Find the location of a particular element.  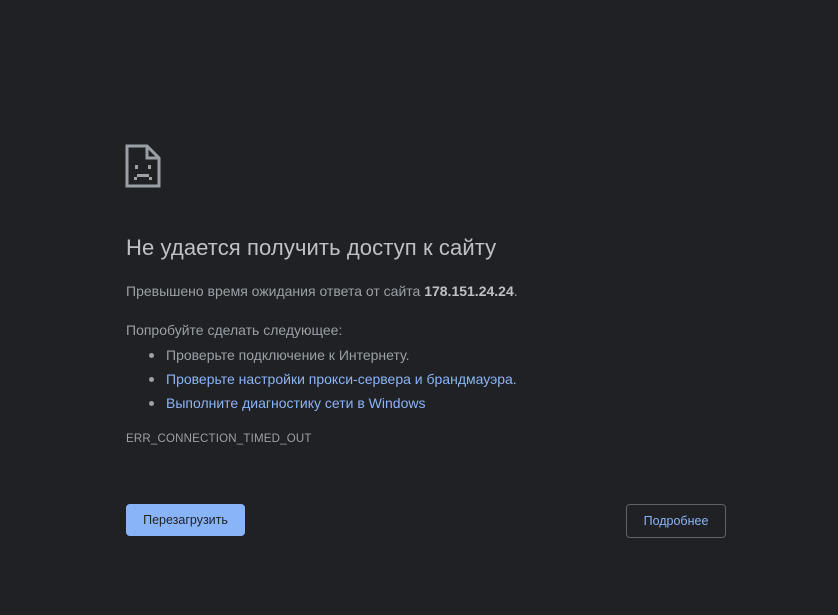

suggestion-run-diagnostics: Выполните диагностику сети в Windows is located at coordinates (333, 403).